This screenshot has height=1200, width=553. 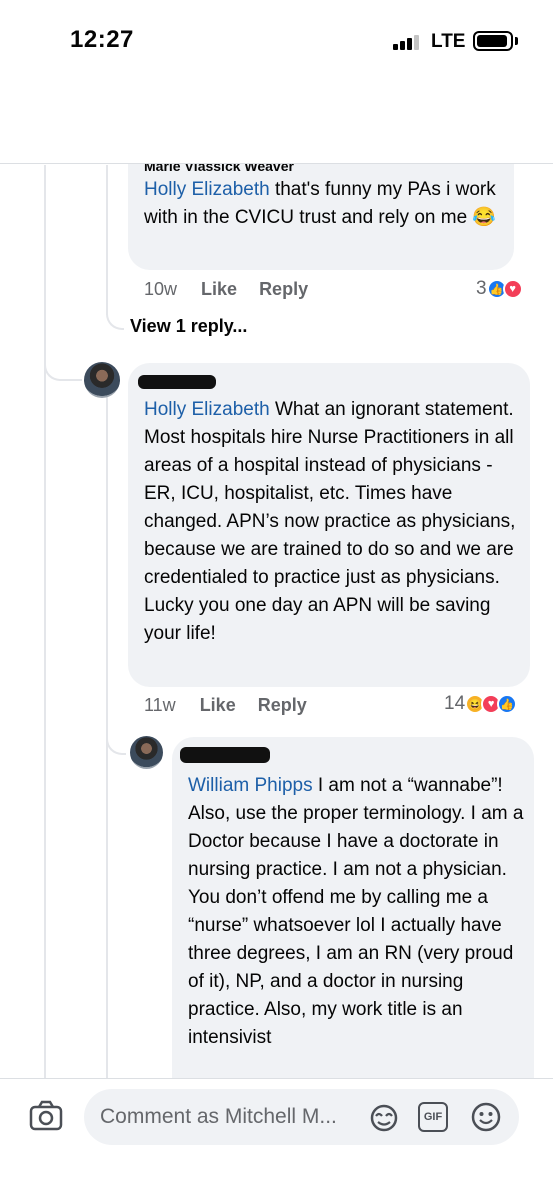 I want to click on comment-time: 10w, so click(x=161, y=289).